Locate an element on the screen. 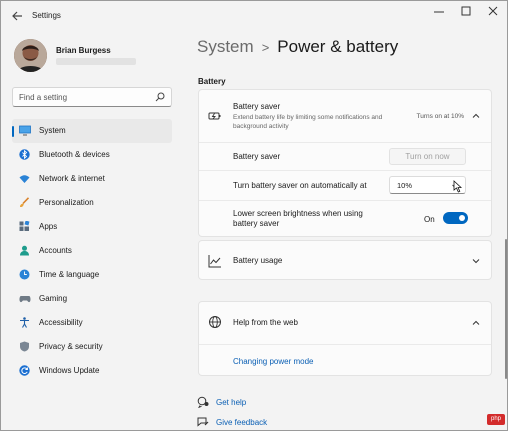 Image resolution: width=508 pixels, height=431 pixels. page-title: System > Power & battery is located at coordinates (297, 47).